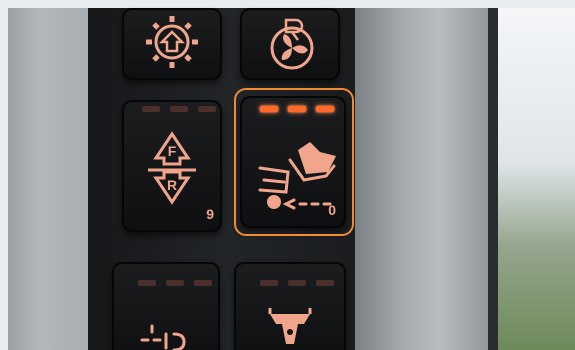 Image resolution: width=575 pixels, height=350 pixels. I want to click on svg-text: R, so click(172, 185).